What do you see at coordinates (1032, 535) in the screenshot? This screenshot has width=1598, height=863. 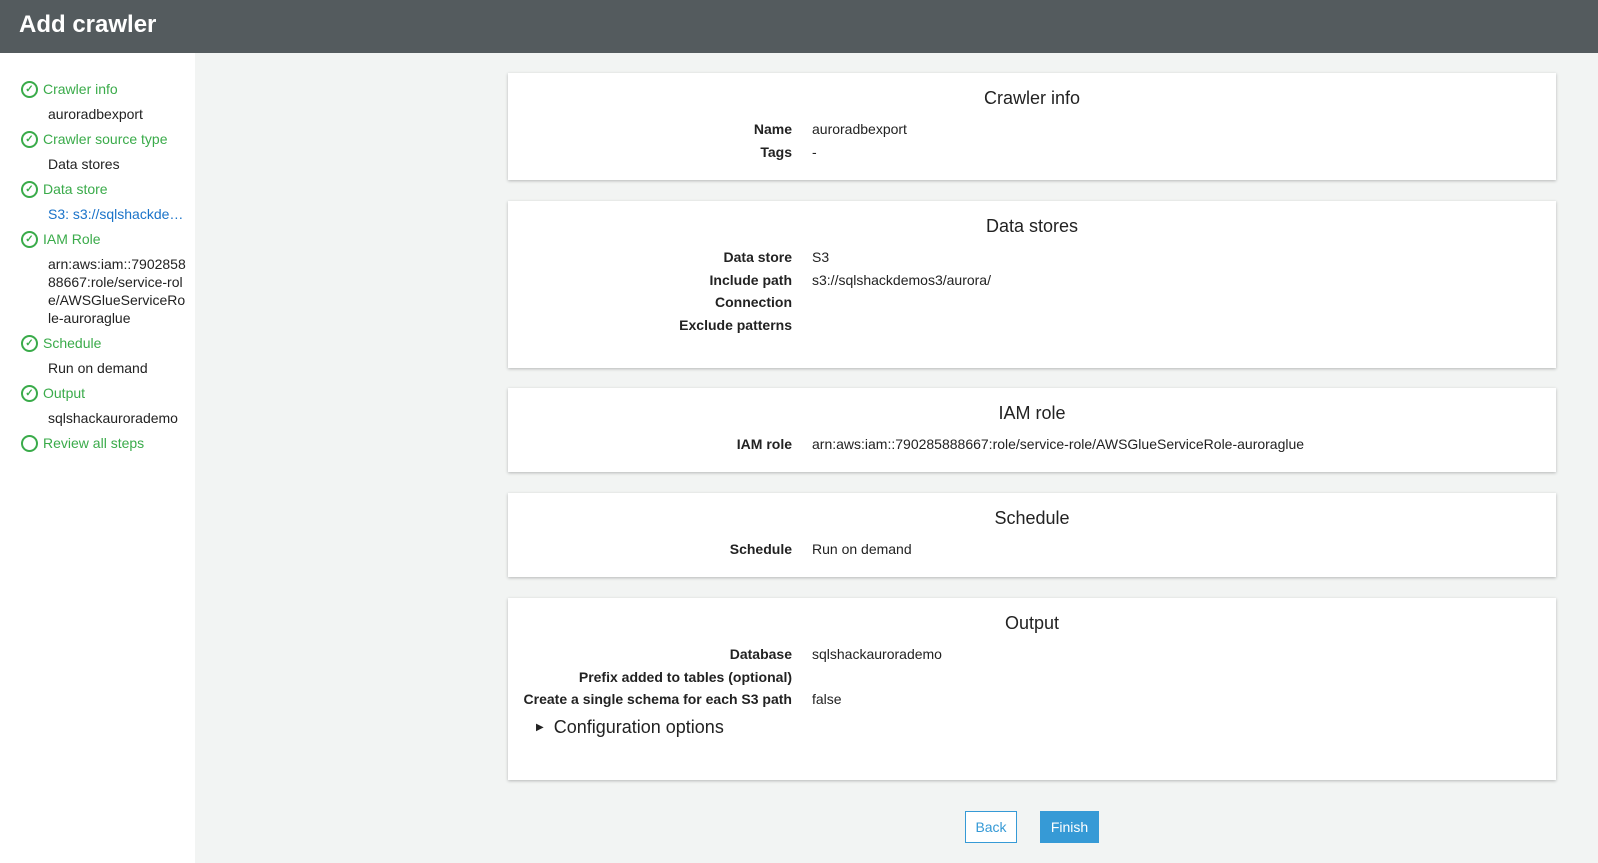 I see `schedule-card: Schedule Schedule Run on demand` at bounding box center [1032, 535].